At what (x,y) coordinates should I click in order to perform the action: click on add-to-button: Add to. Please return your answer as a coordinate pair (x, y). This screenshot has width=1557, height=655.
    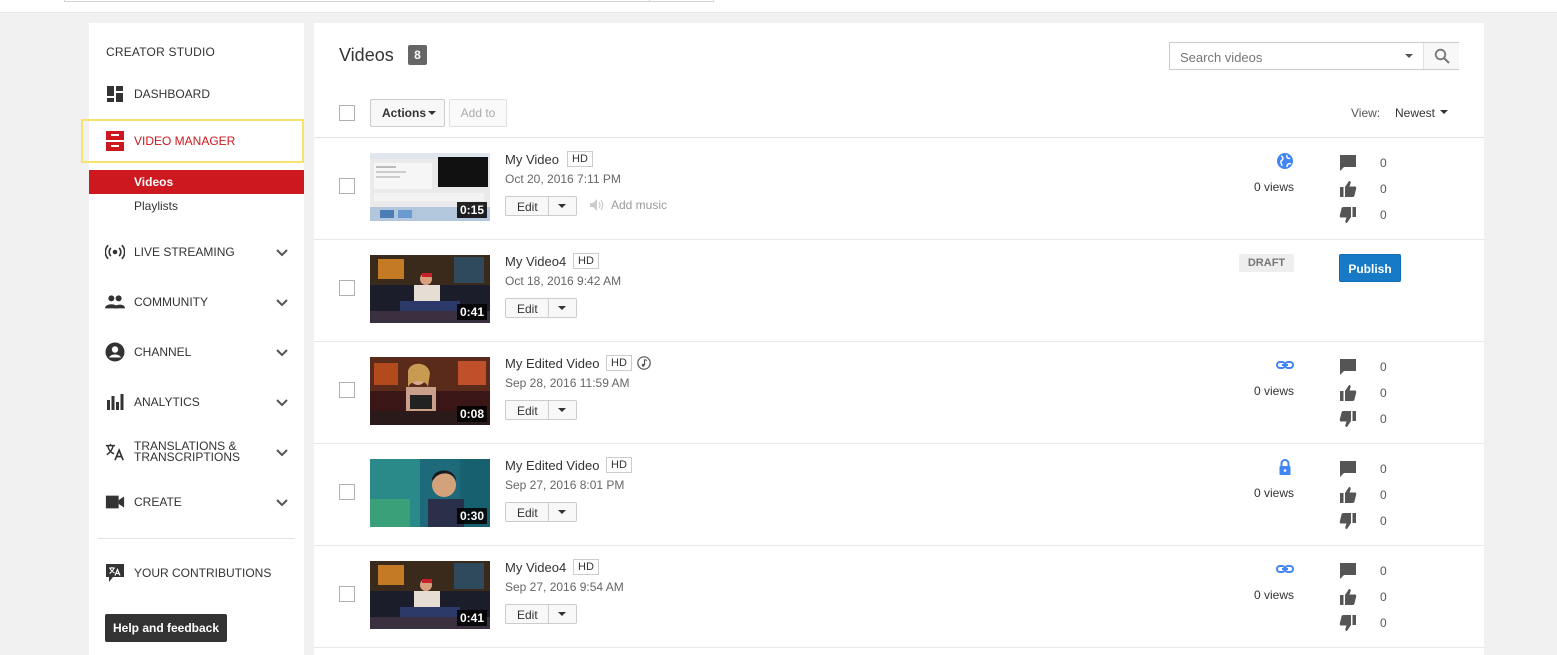
    Looking at the image, I should click on (478, 113).